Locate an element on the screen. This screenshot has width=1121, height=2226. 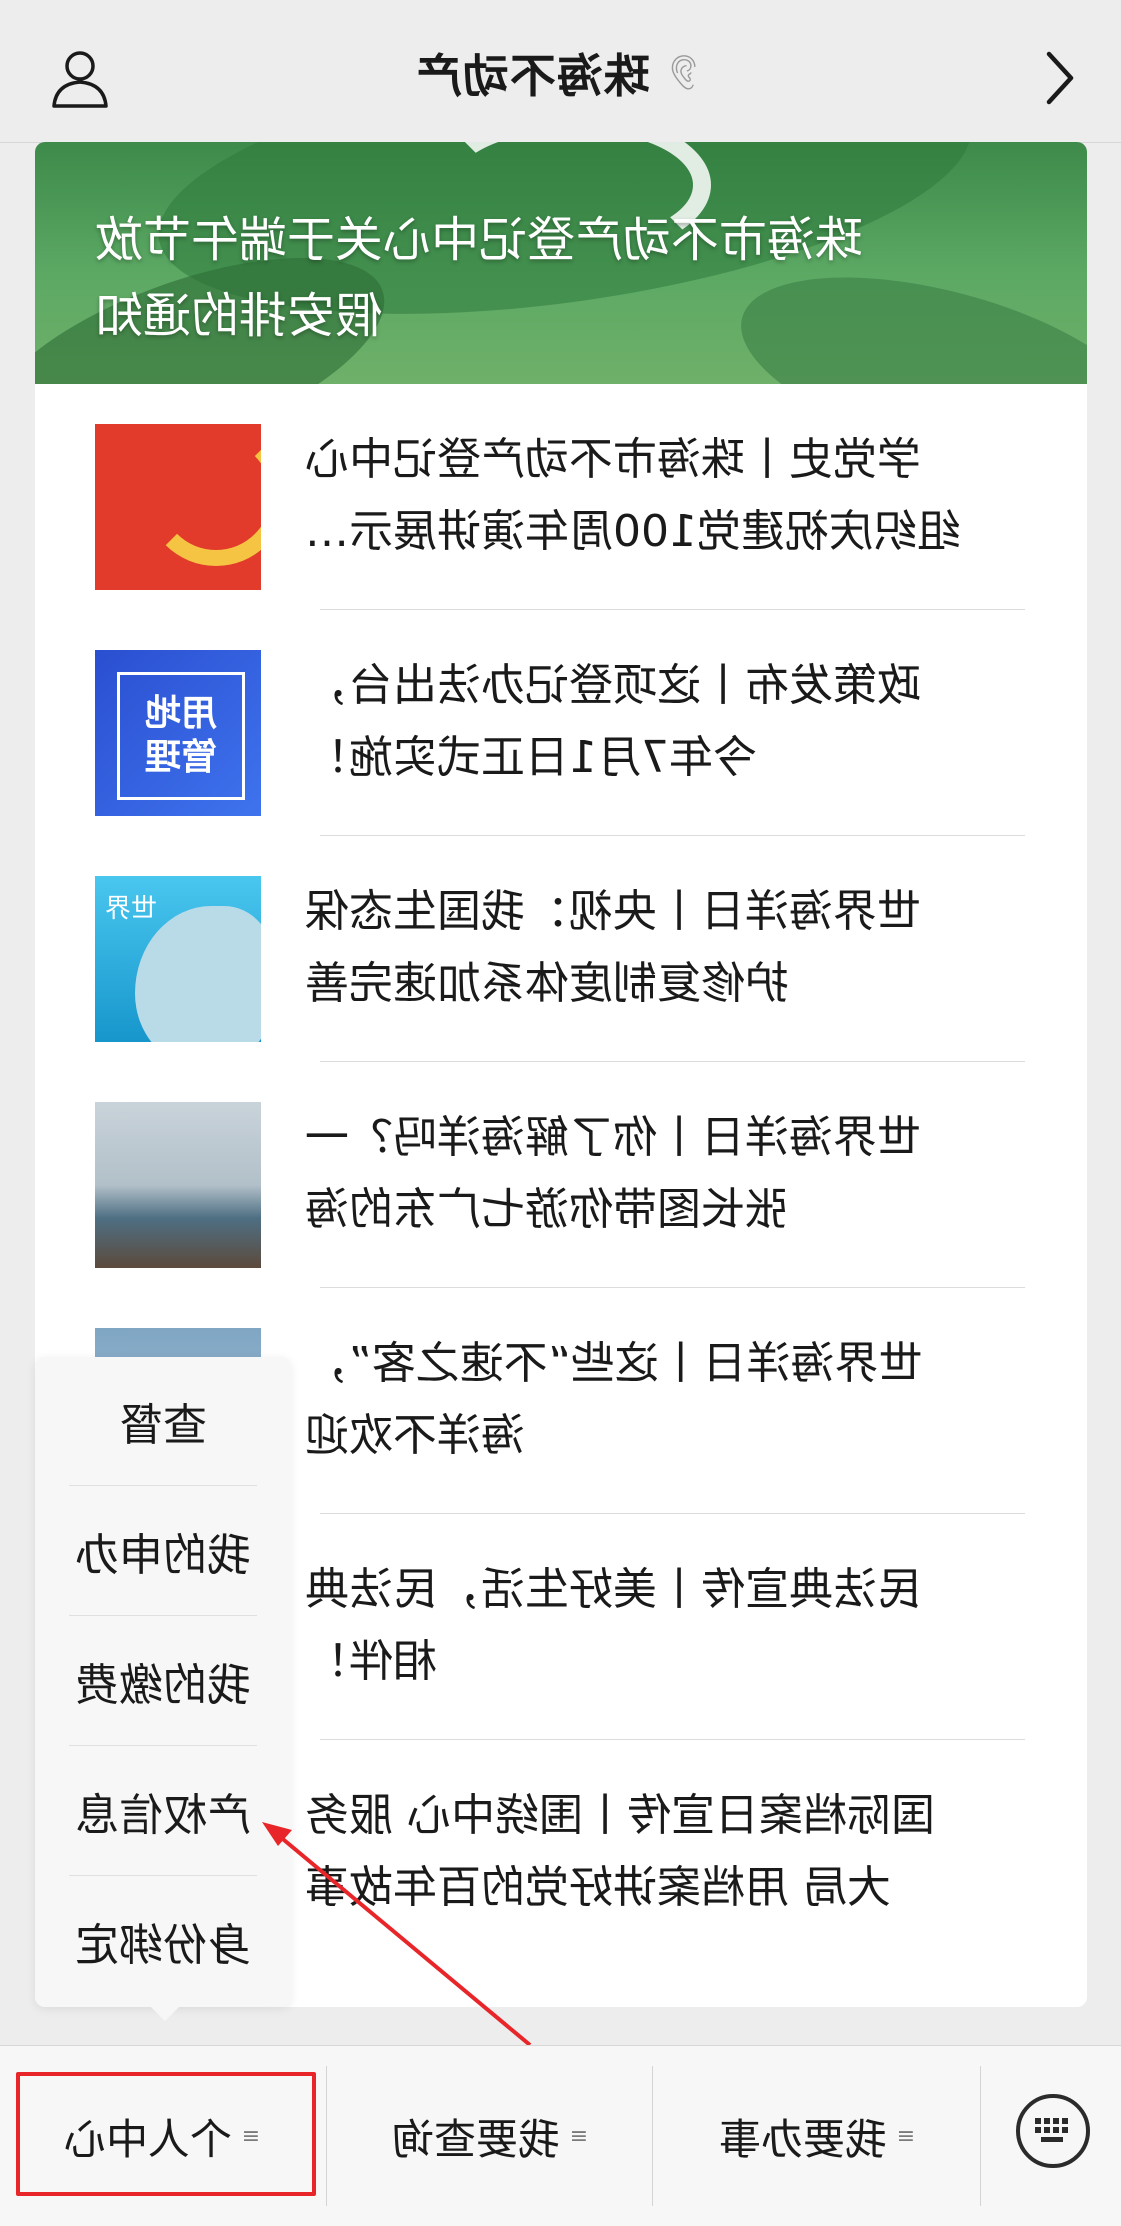
keyboard-icon is located at coordinates (1053, 2131).